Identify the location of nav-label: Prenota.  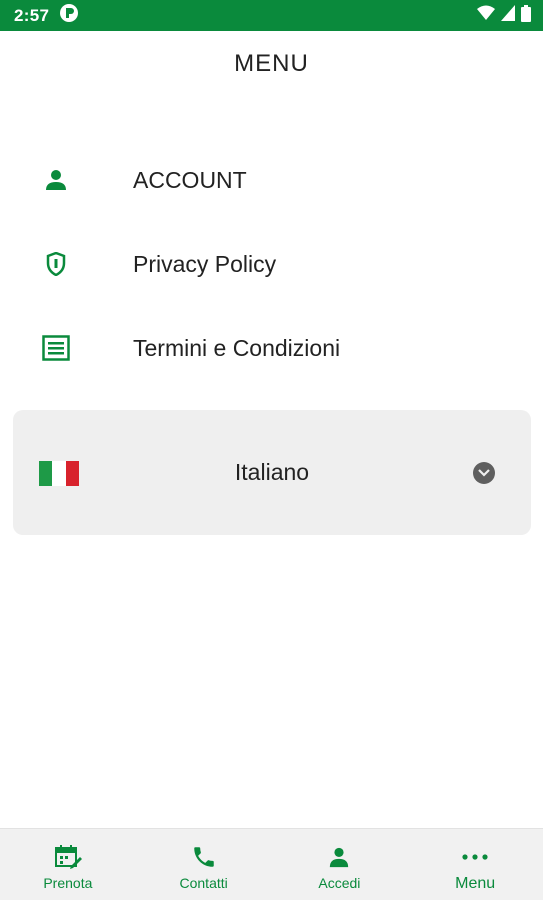
(68, 883).